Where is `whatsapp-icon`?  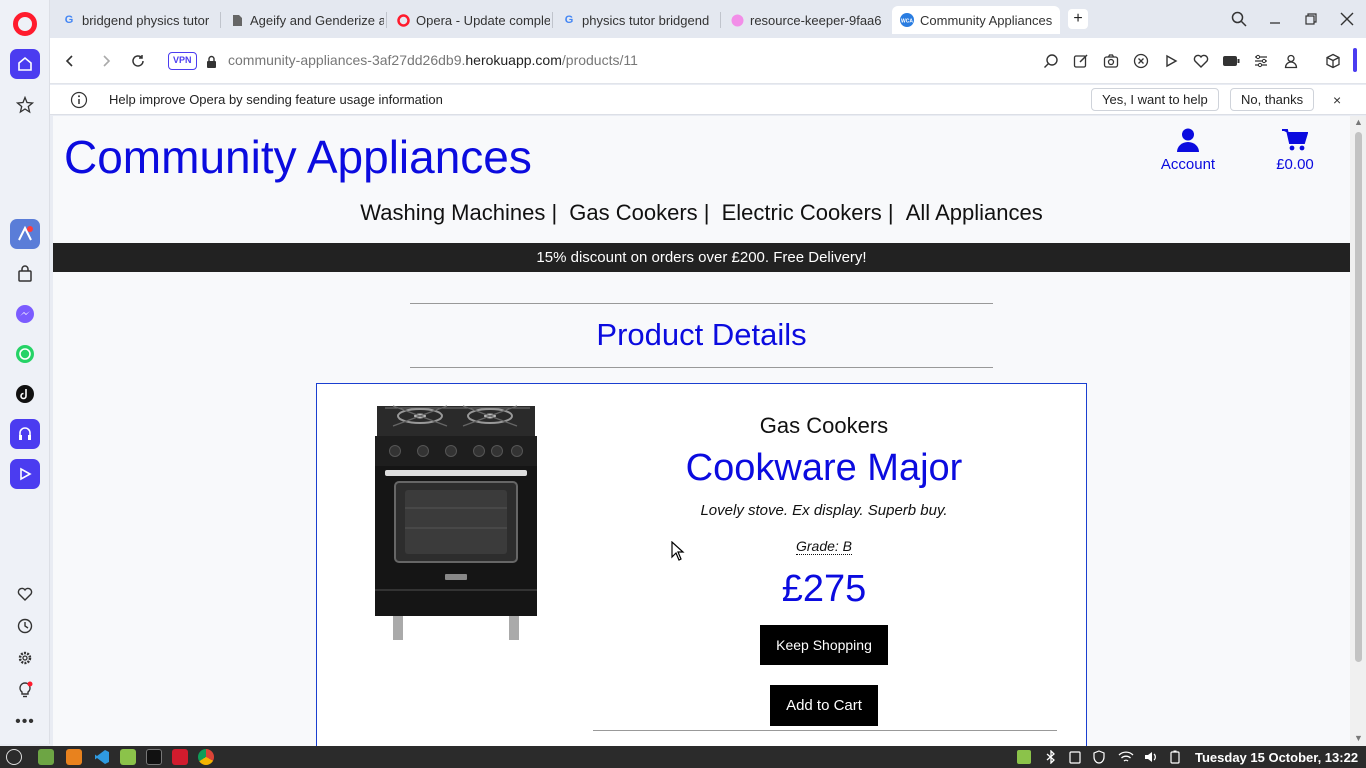
whatsapp-icon is located at coordinates (25, 354).